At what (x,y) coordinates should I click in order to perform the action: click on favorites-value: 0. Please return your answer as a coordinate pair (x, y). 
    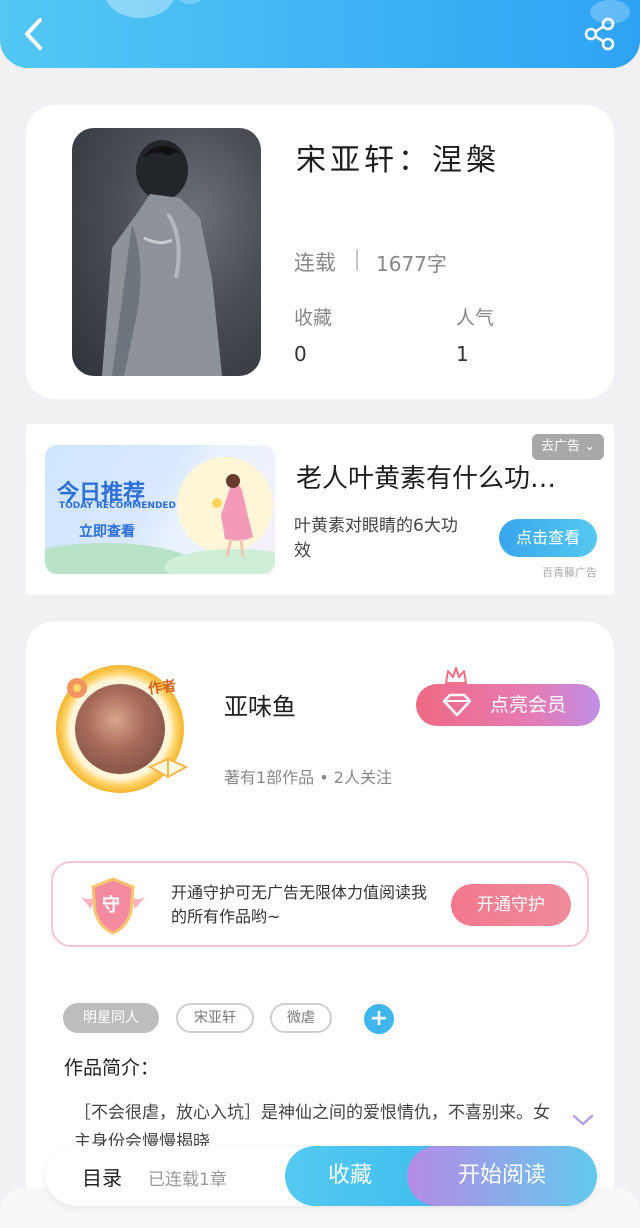
    Looking at the image, I should click on (300, 354).